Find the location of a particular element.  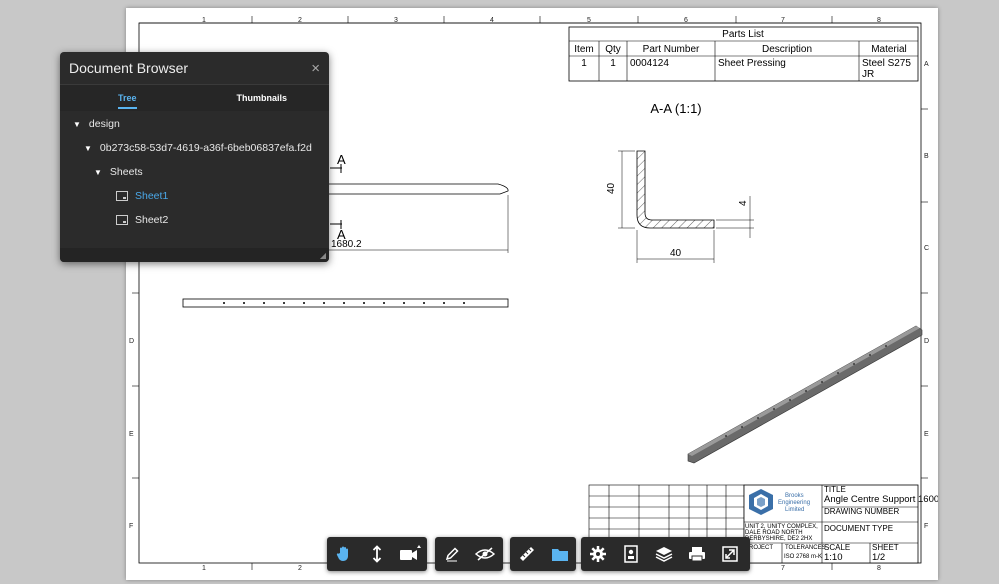

parts-header-material: Material is located at coordinates (889, 49).